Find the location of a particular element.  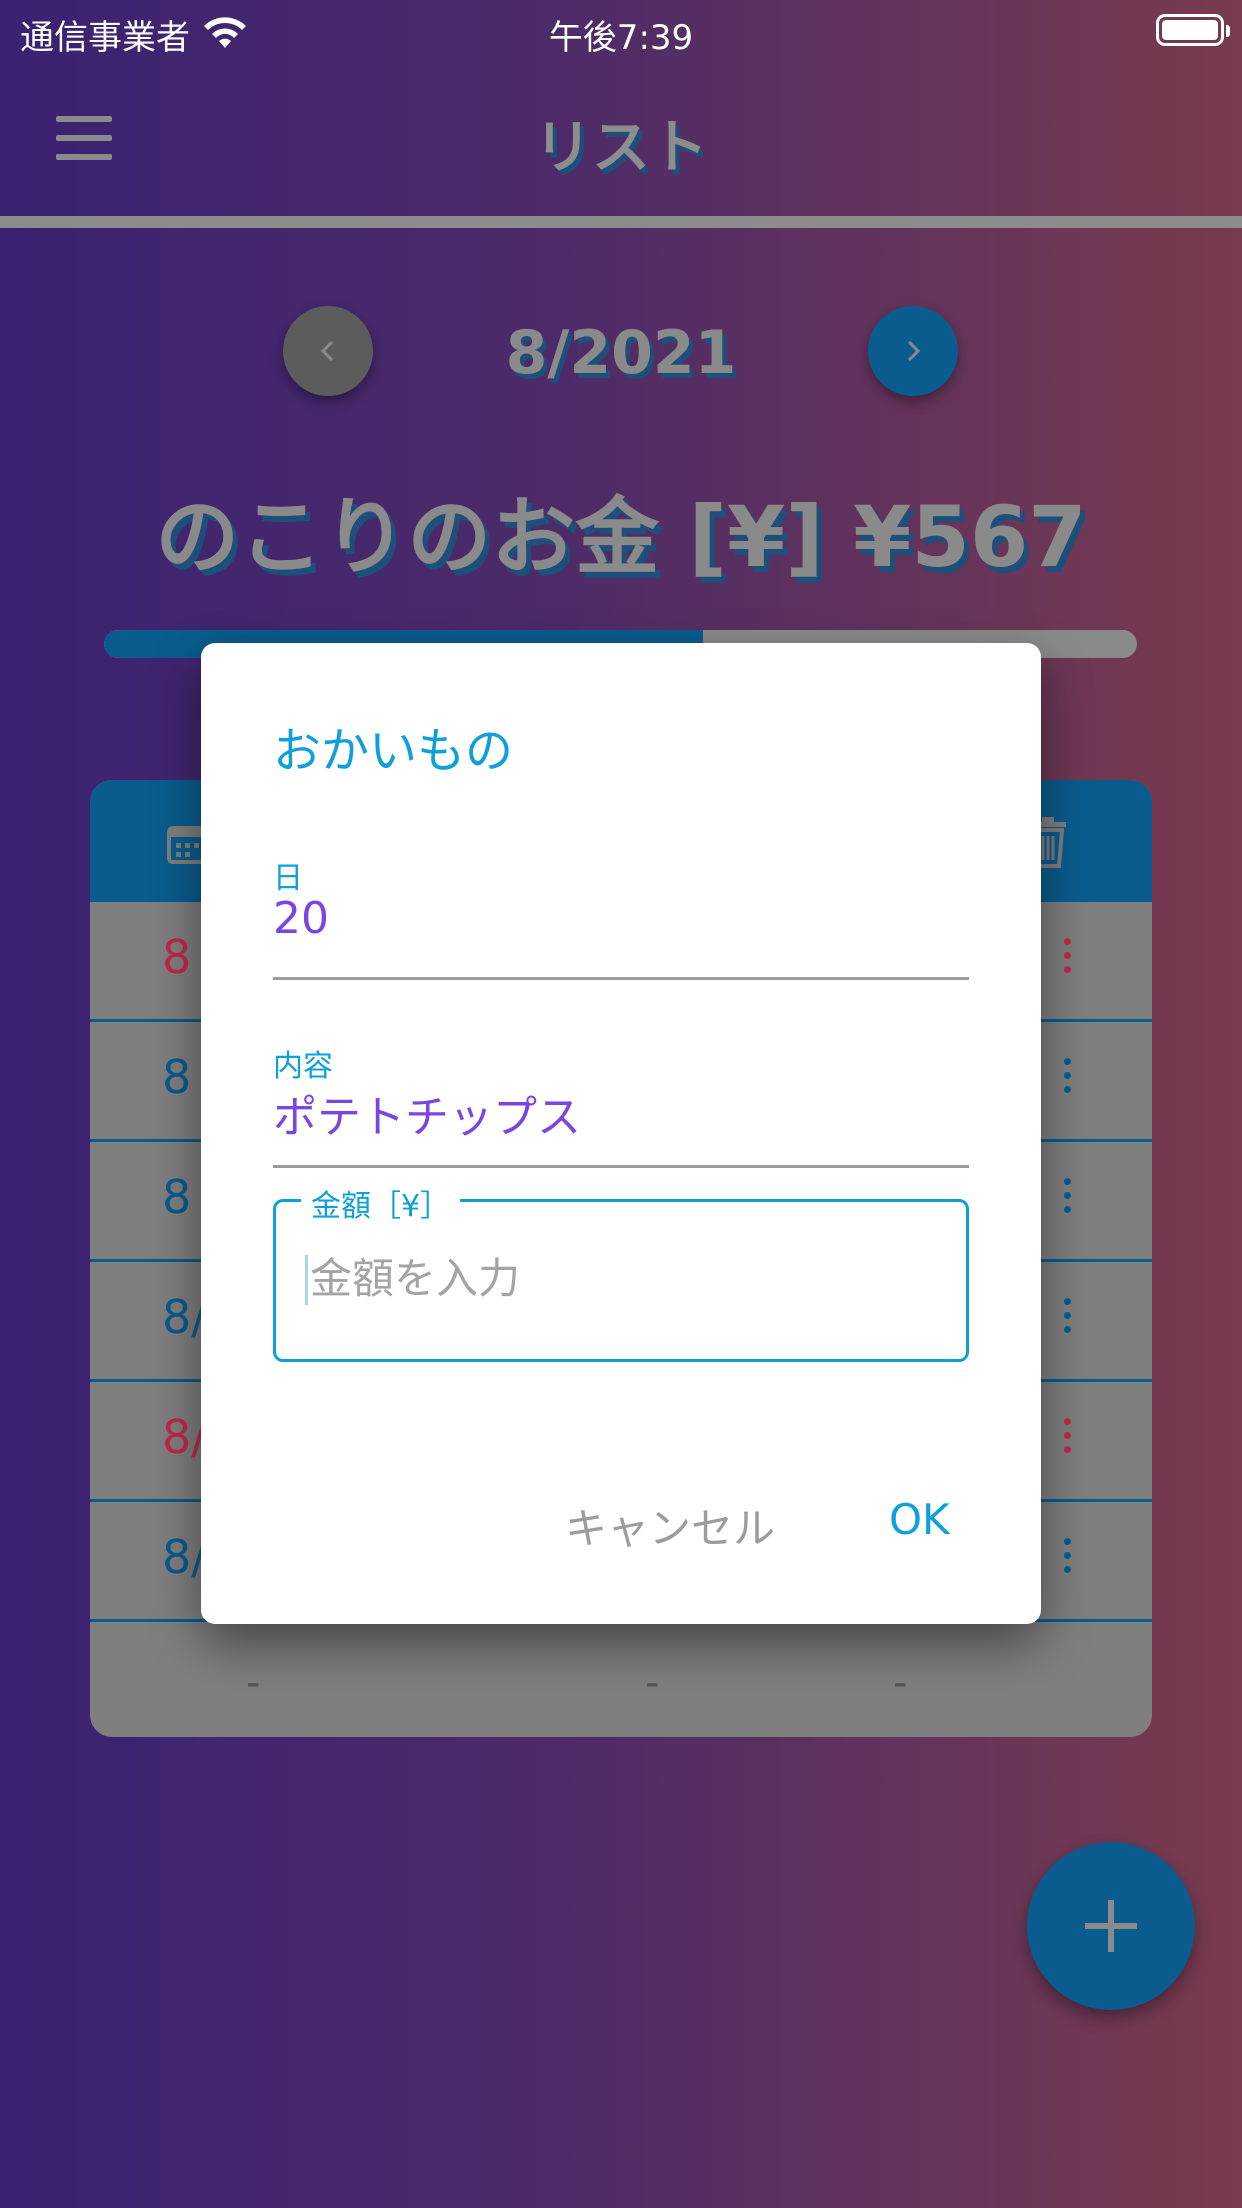

content-field-underline is located at coordinates (621, 1166).